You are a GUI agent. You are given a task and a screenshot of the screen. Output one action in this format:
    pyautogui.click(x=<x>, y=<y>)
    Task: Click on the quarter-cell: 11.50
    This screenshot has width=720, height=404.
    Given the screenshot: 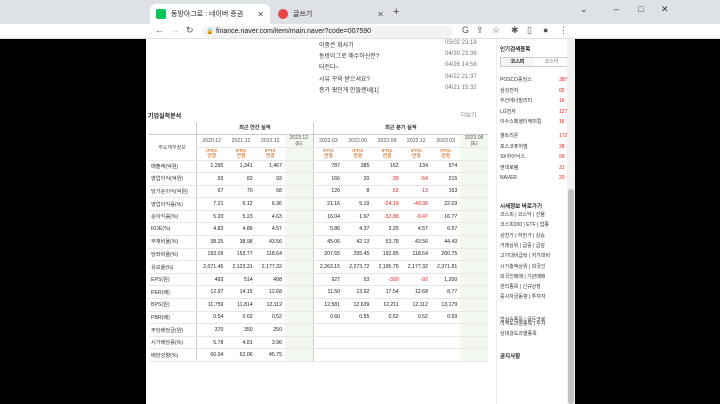 What is the action you would take?
    pyautogui.click(x=328, y=292)
    